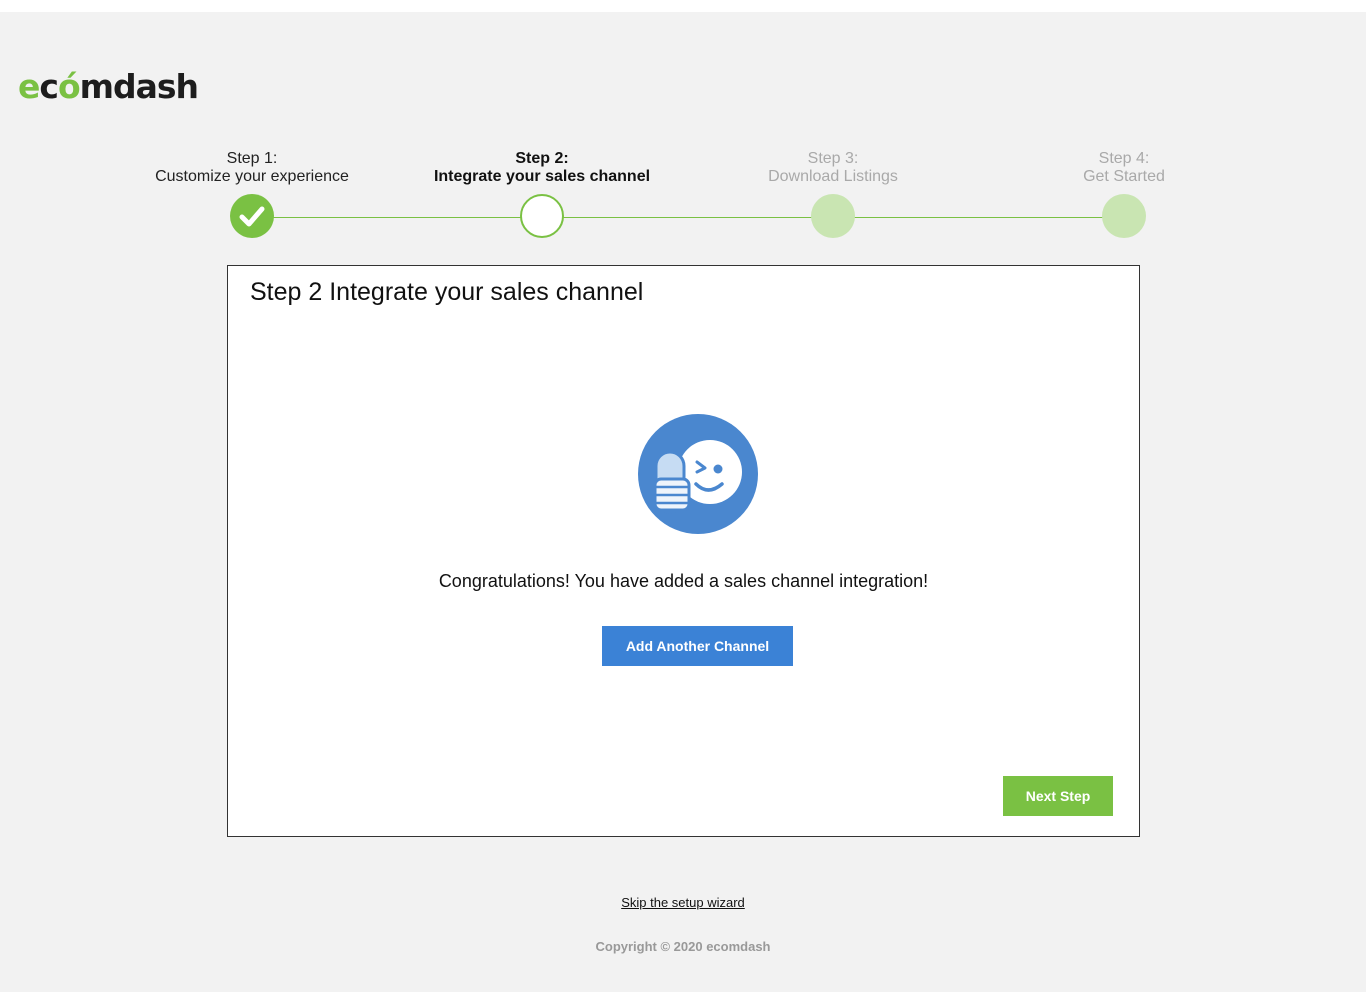 The width and height of the screenshot is (1366, 1004). I want to click on step-3-label: Download Listings, so click(833, 176).